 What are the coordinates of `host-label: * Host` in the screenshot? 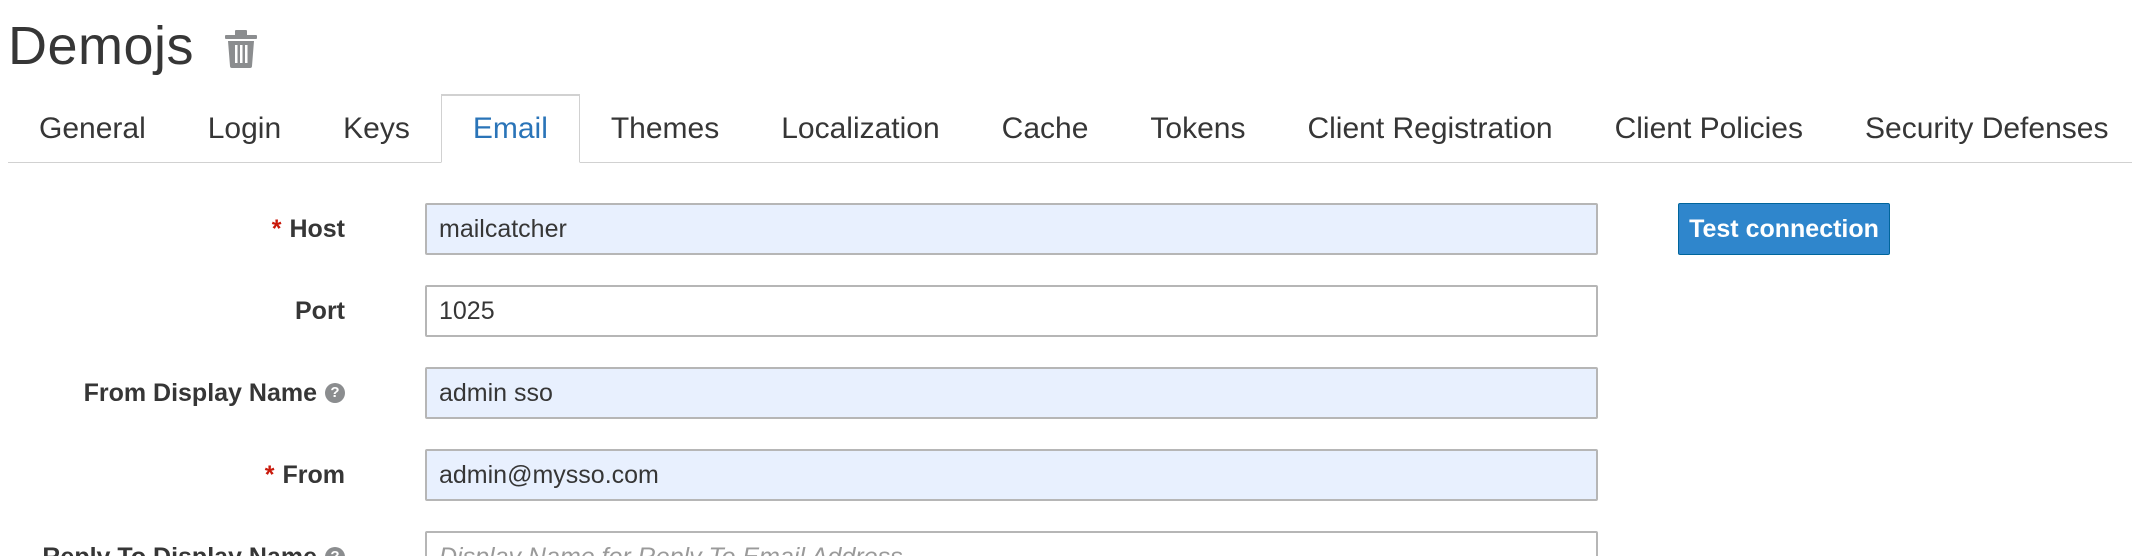 It's located at (308, 229).